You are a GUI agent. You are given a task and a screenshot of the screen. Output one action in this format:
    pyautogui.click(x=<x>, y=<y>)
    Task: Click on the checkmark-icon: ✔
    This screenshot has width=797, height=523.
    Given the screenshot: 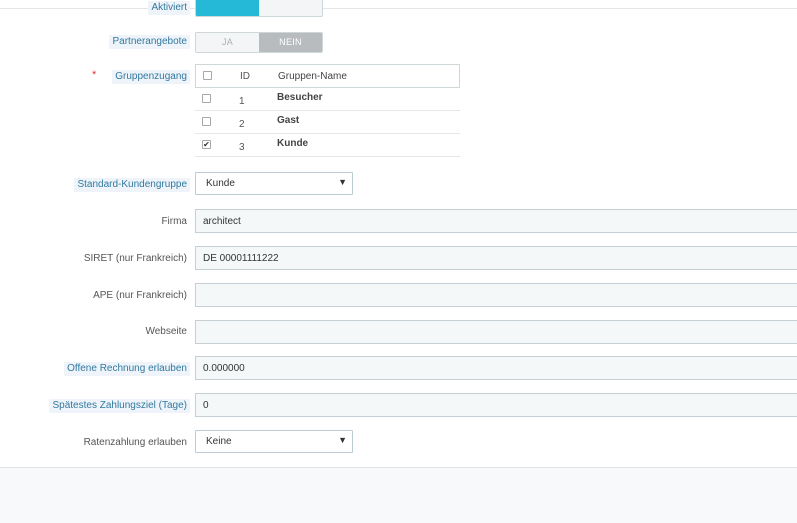 What is the action you would take?
    pyautogui.click(x=206, y=144)
    